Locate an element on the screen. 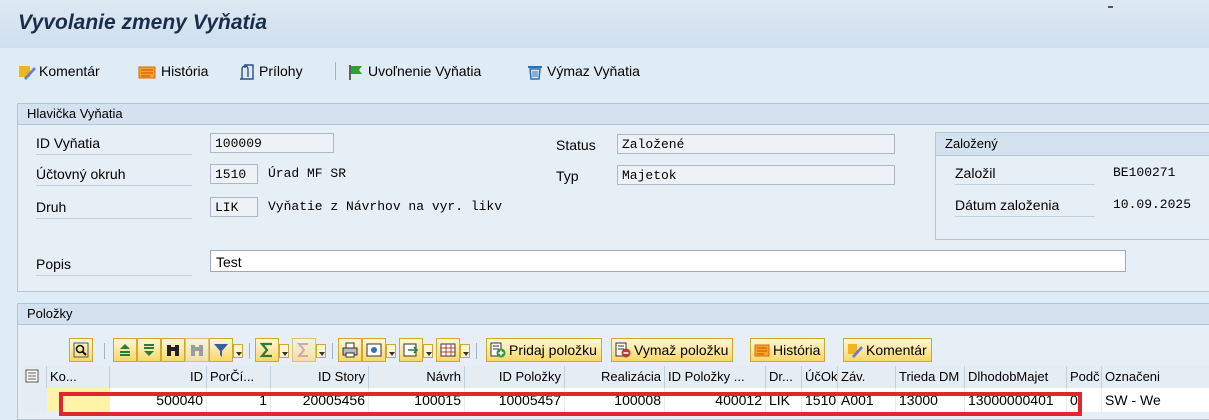 The height and width of the screenshot is (420, 1209). binoculars-icon is located at coordinates (173, 350).